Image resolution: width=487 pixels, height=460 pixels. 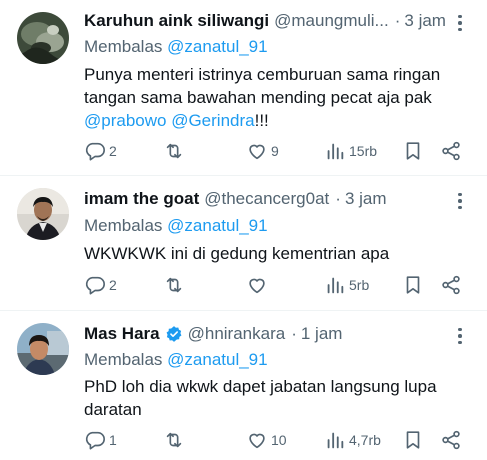 I want to click on tweet-text-line: daratan, so click(x=113, y=409).